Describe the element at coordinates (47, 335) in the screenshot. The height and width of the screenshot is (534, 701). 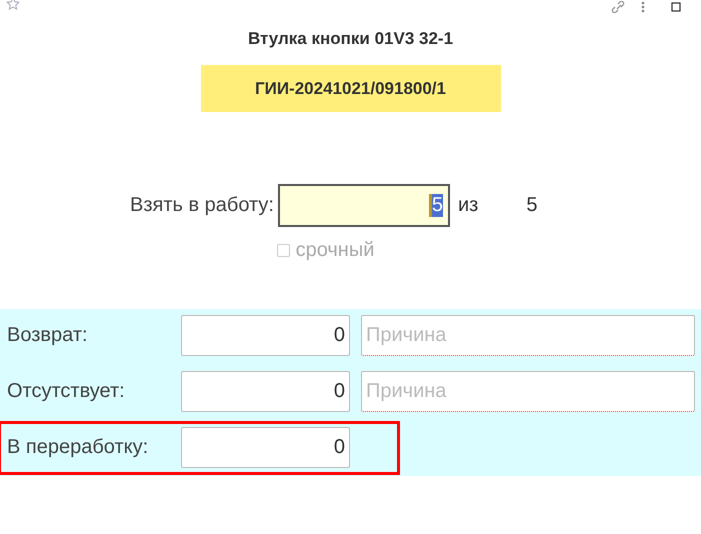
I see `row-label: Возврат:` at that location.